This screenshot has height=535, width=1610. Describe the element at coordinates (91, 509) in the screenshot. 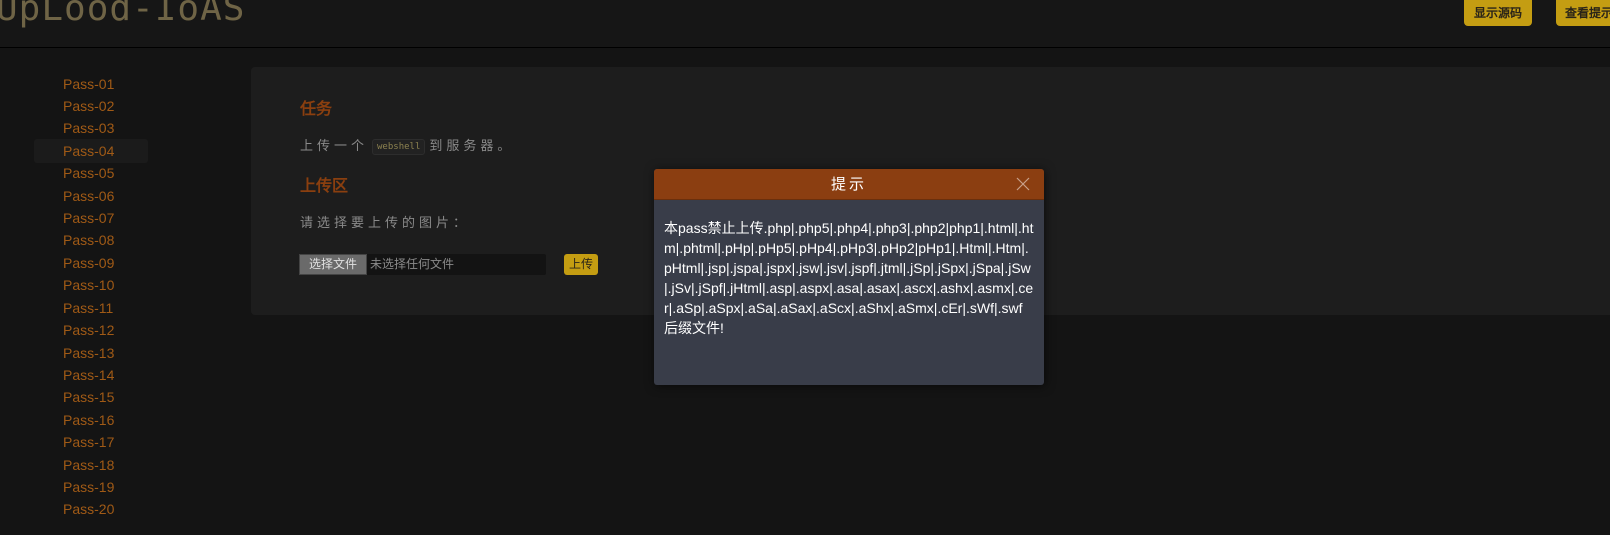

I see `sidebar-item-pass-20: Pass-20` at that location.